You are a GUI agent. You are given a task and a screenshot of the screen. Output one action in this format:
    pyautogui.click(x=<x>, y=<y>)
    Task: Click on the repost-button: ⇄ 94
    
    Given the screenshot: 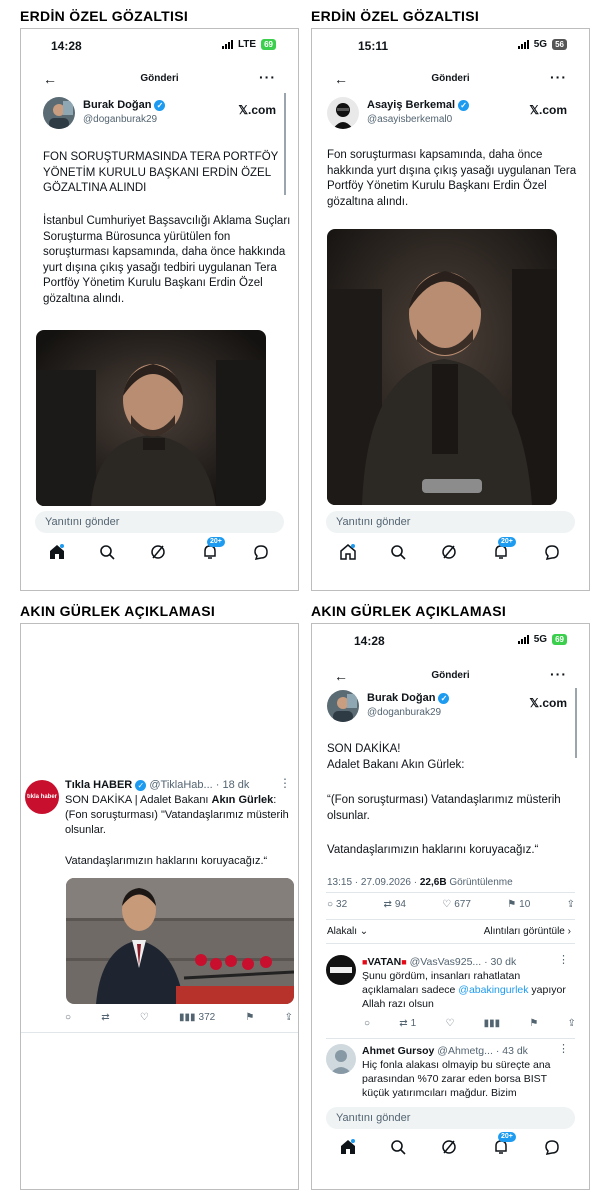 What is the action you would take?
    pyautogui.click(x=394, y=904)
    